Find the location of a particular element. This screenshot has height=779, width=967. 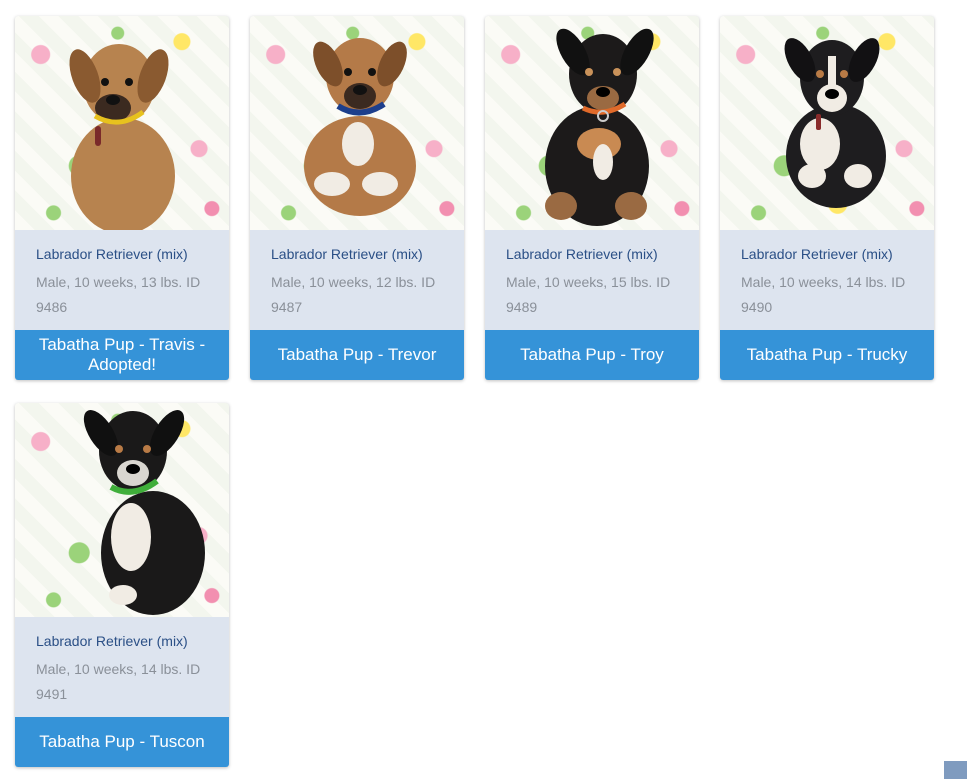

pet-name-button: Tabatha Pup - Travis - Adopted! is located at coordinates (122, 355).